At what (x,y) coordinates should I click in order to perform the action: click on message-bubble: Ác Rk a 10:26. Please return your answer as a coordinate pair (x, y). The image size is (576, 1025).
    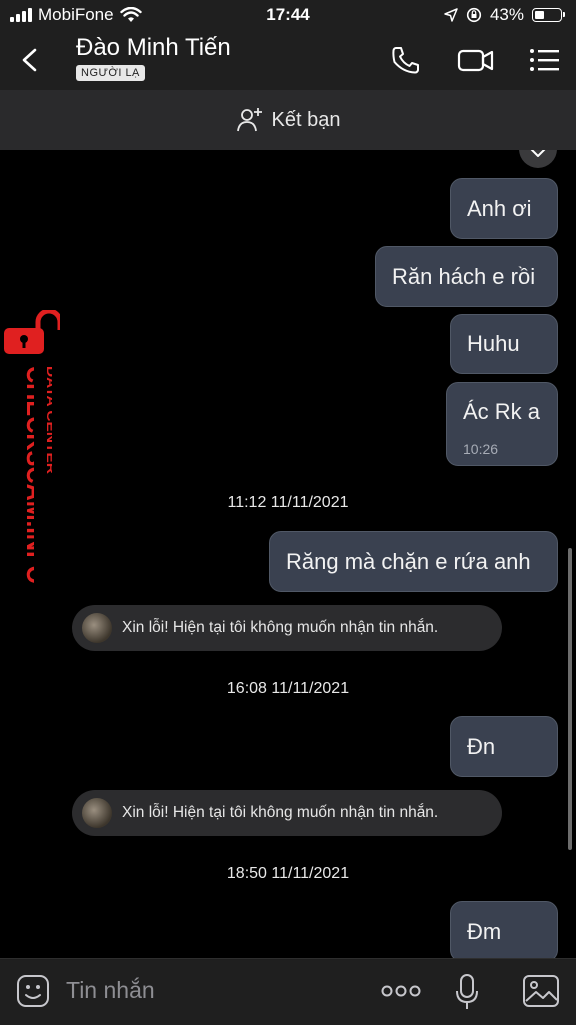
    Looking at the image, I should click on (502, 424).